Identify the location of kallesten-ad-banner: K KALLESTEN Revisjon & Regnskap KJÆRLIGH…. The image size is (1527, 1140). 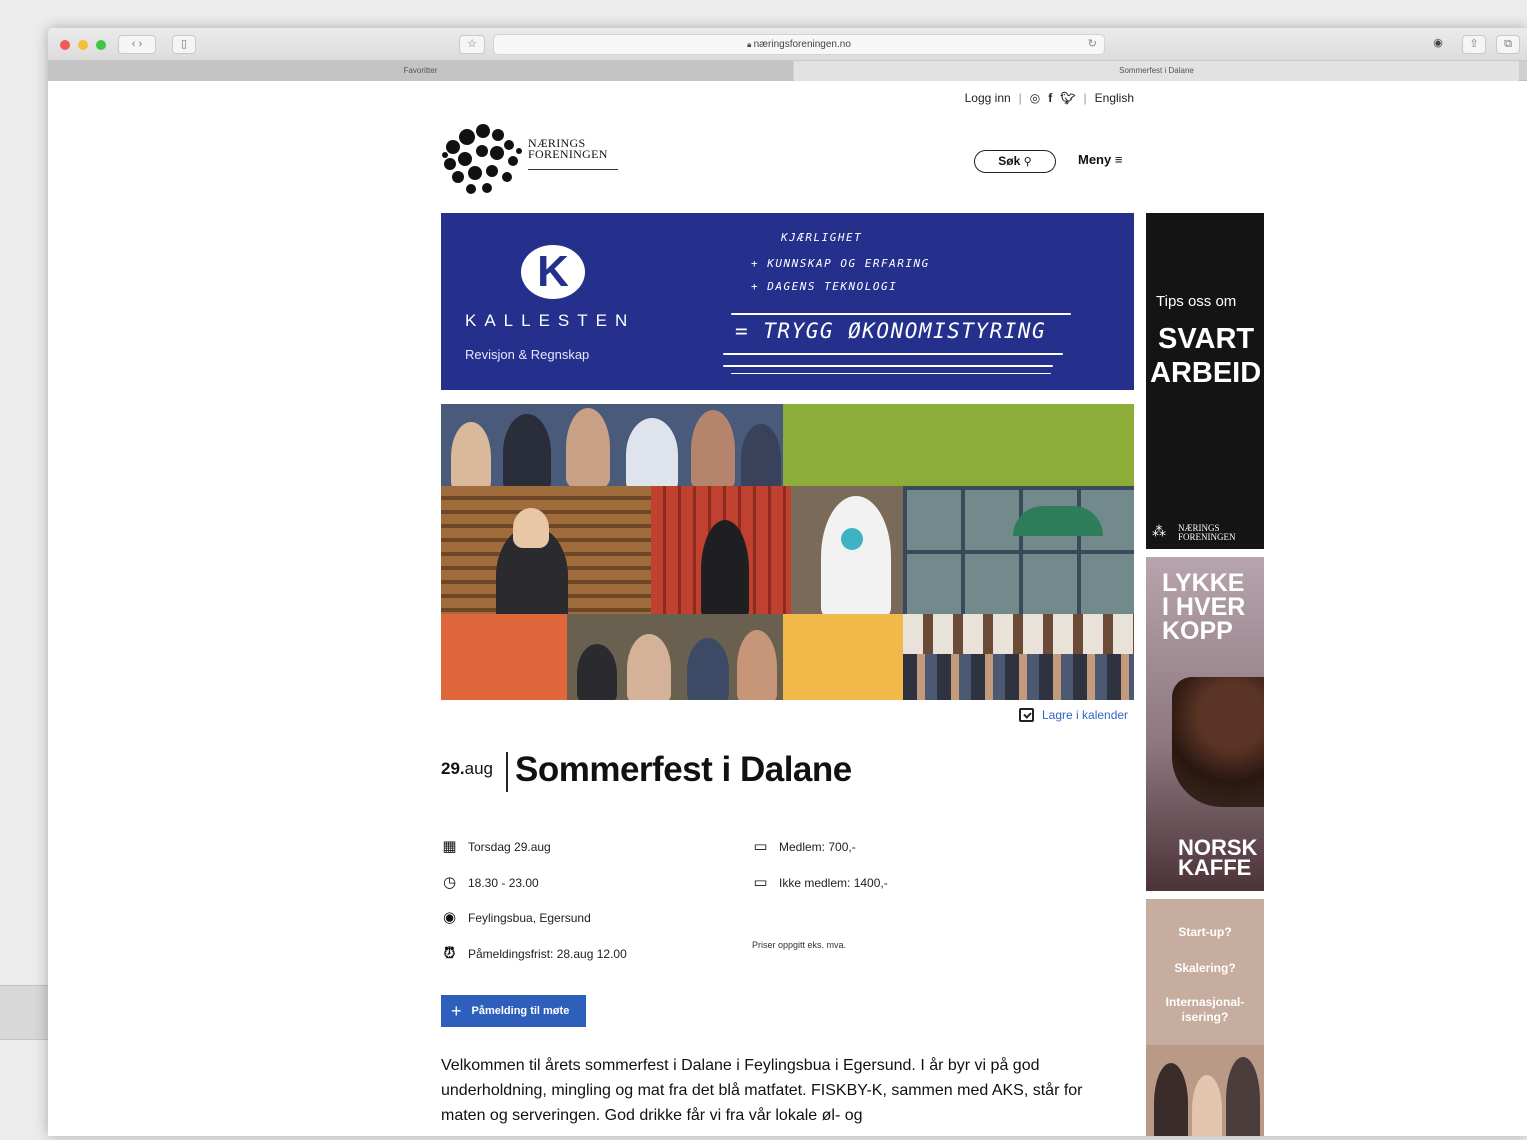
(787, 301).